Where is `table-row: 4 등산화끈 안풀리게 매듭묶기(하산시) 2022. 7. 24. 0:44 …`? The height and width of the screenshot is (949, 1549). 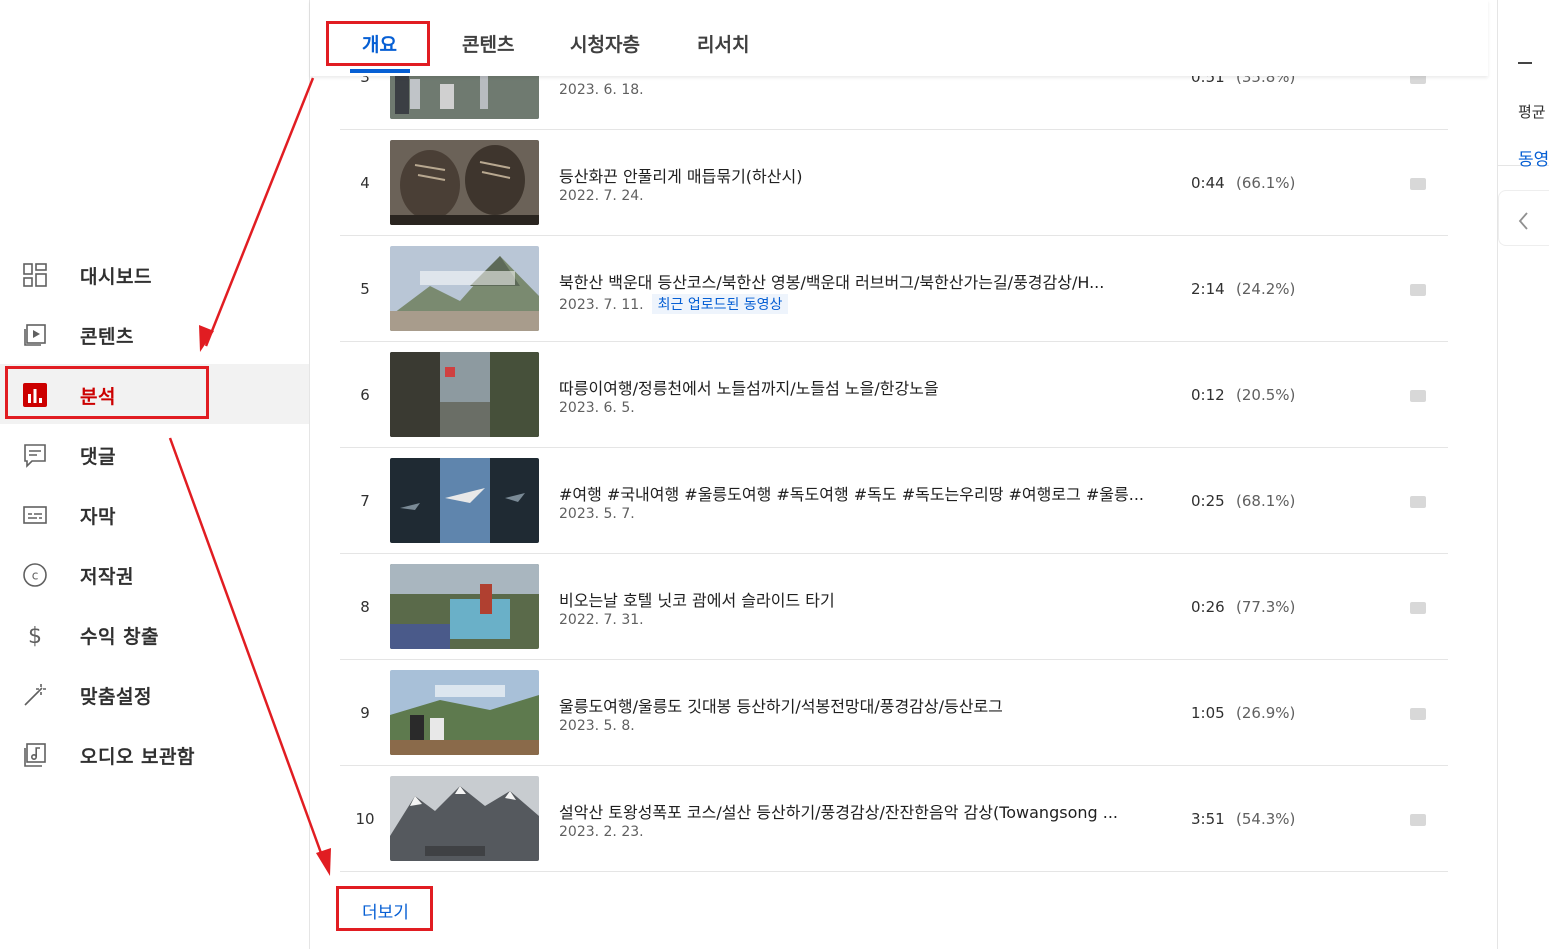 table-row: 4 등산화끈 안풀리게 매듭묶기(하산시) 2022. 7. 24. 0:44 … is located at coordinates (894, 183).